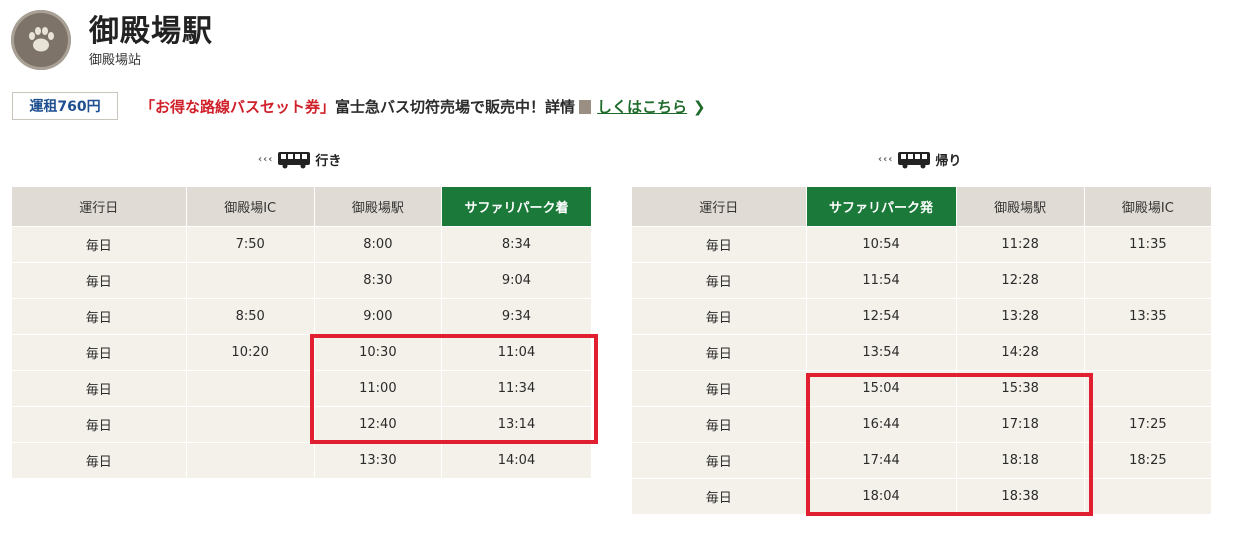 The width and height of the screenshot is (1244, 540). What do you see at coordinates (517, 280) in the screenshot?
I see `table-cell: 9:04` at bounding box center [517, 280].